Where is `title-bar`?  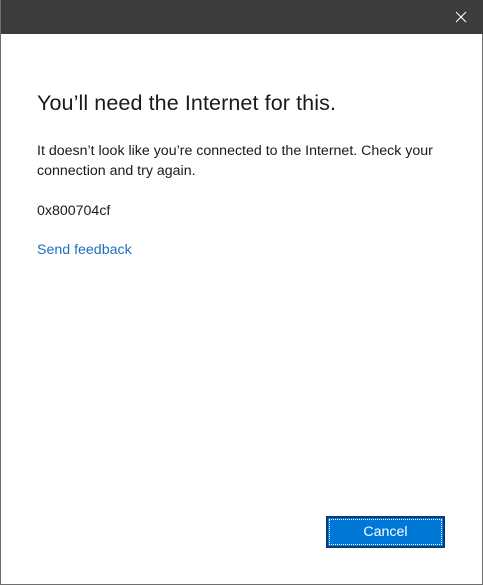
title-bar is located at coordinates (242, 17).